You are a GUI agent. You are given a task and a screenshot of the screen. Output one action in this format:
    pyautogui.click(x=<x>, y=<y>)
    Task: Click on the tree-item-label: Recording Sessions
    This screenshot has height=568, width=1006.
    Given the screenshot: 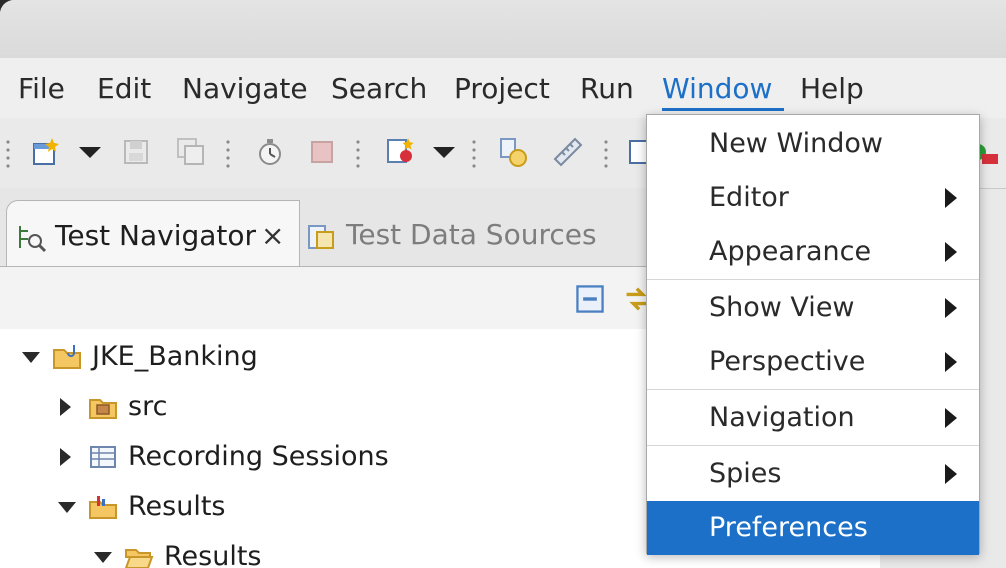 What is the action you would take?
    pyautogui.click(x=258, y=456)
    